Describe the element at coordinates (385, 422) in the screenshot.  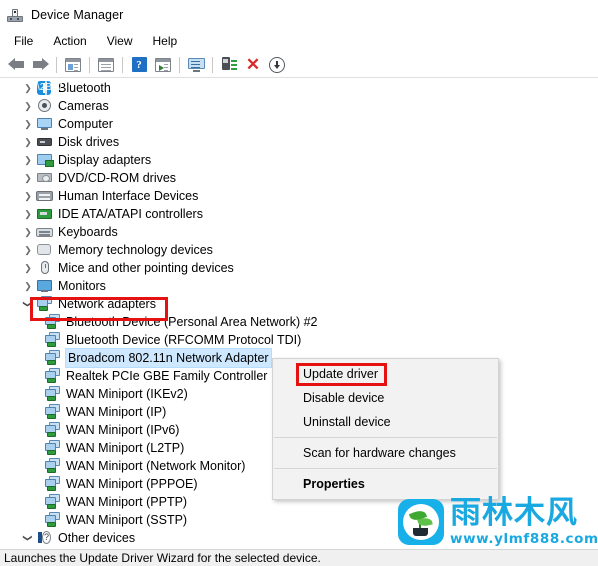
I see `context-menu-item-uninstall-device: Uninstall device` at that location.